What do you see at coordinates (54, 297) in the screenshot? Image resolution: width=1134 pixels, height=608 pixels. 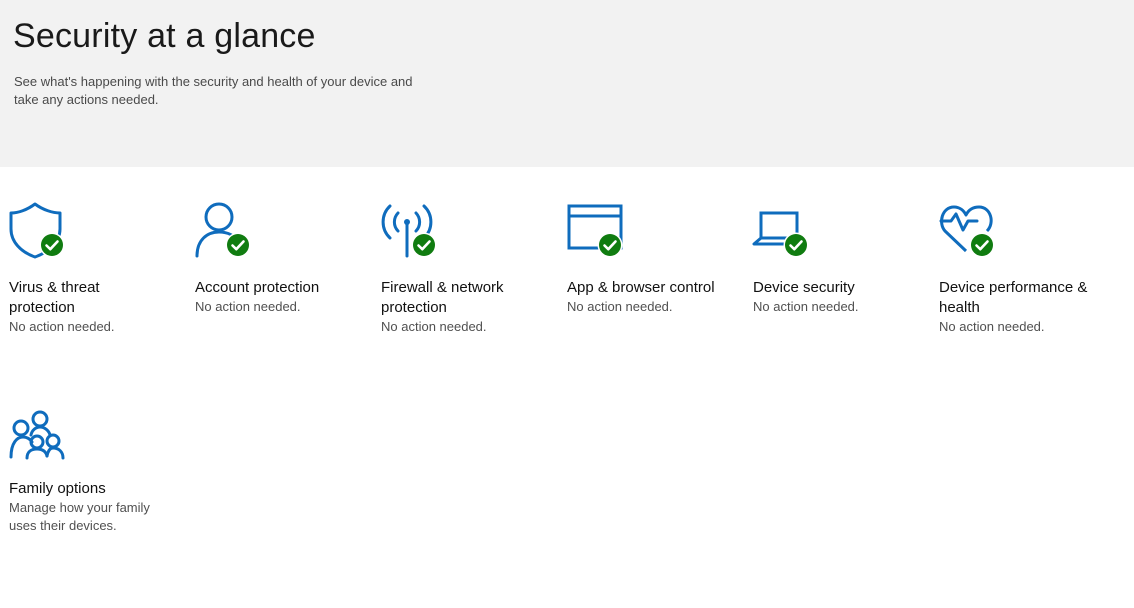 I see `tile-title: Virus & threat protection` at bounding box center [54, 297].